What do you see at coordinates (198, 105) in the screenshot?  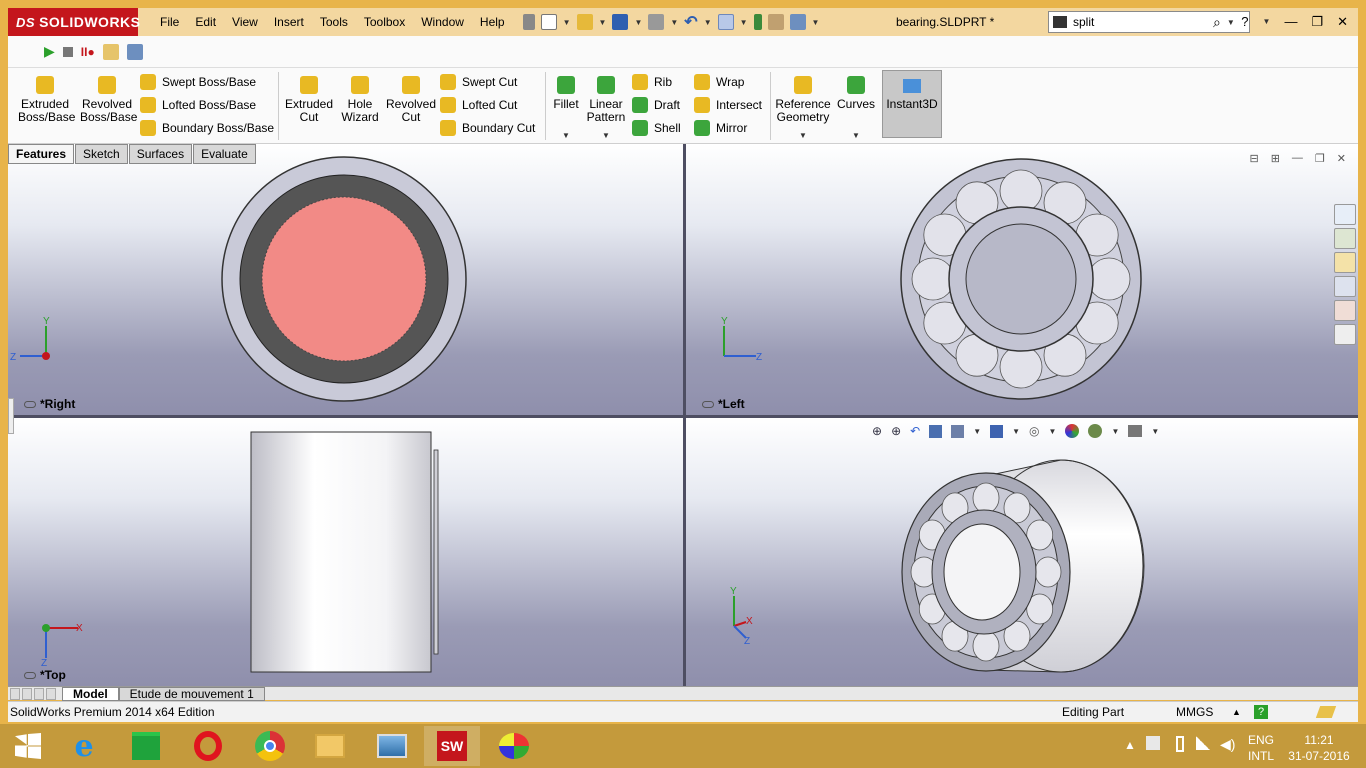 I see `lofted-boss-button: Lofted Boss/Base` at bounding box center [198, 105].